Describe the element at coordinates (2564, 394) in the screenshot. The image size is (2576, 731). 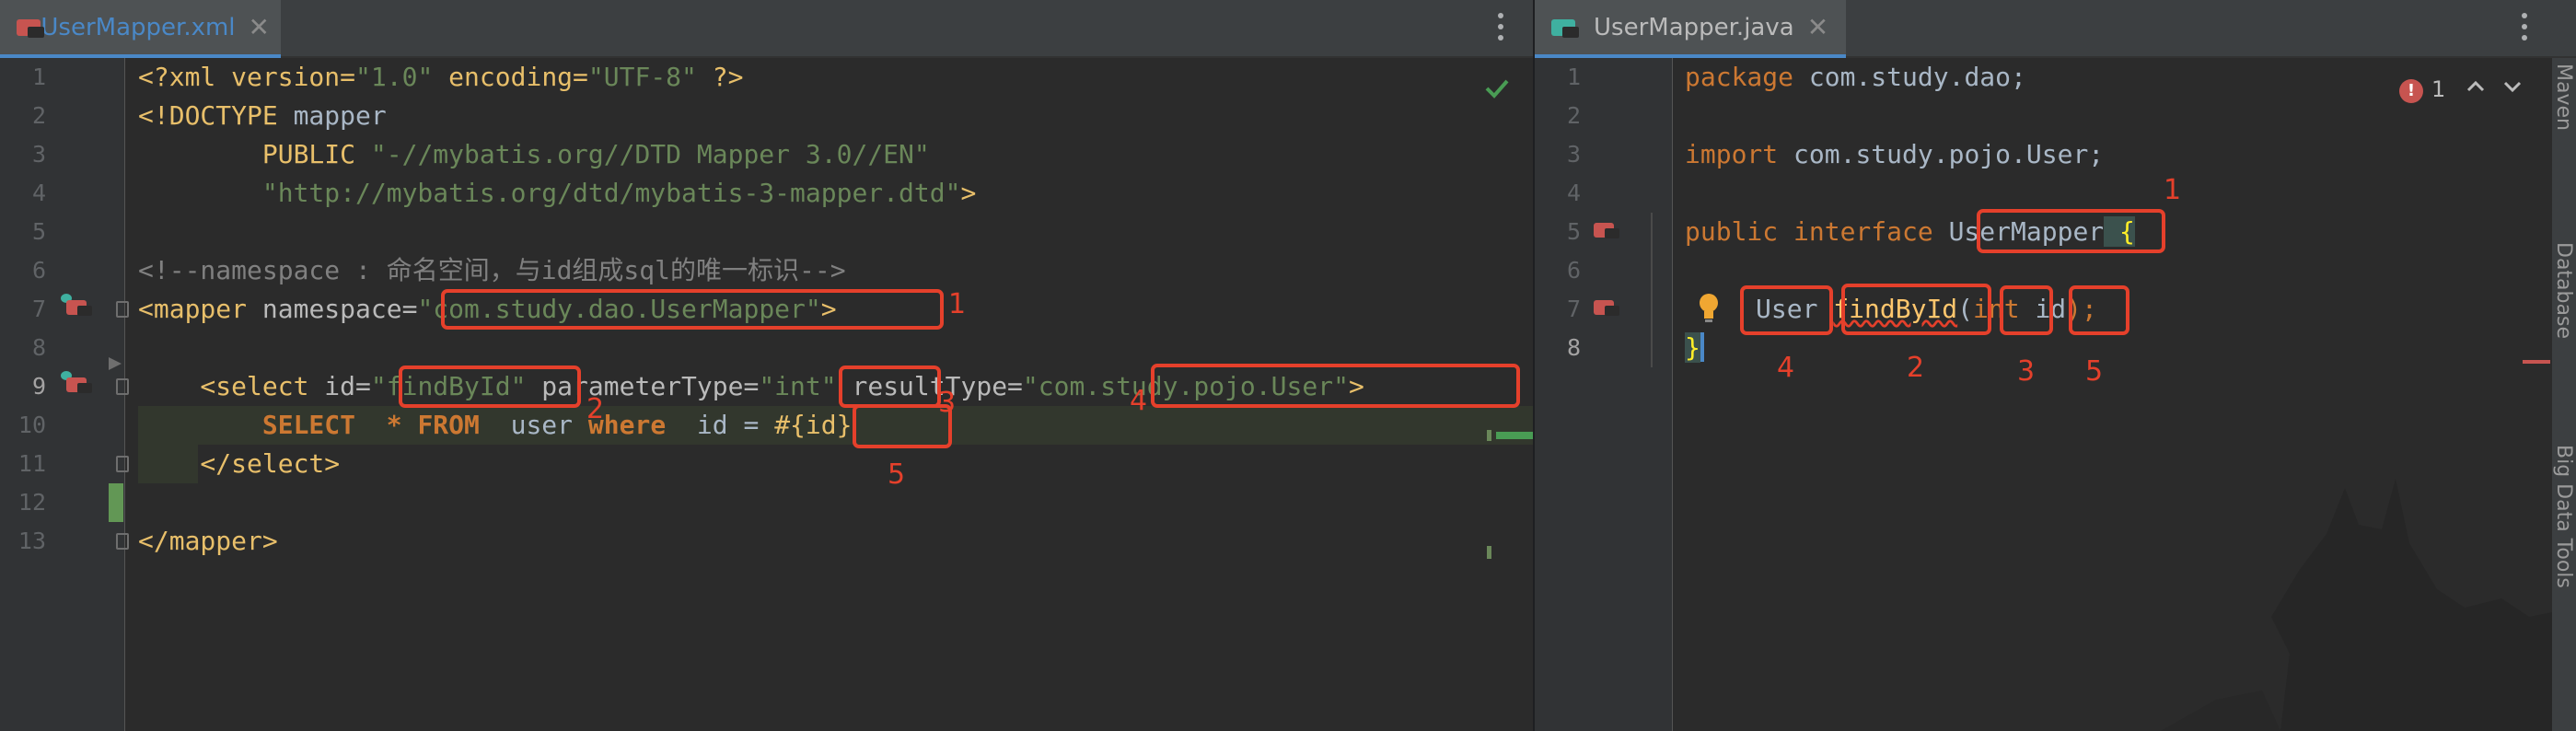
I see `right-tool-strip: Maven Database Big Data Tools` at that location.